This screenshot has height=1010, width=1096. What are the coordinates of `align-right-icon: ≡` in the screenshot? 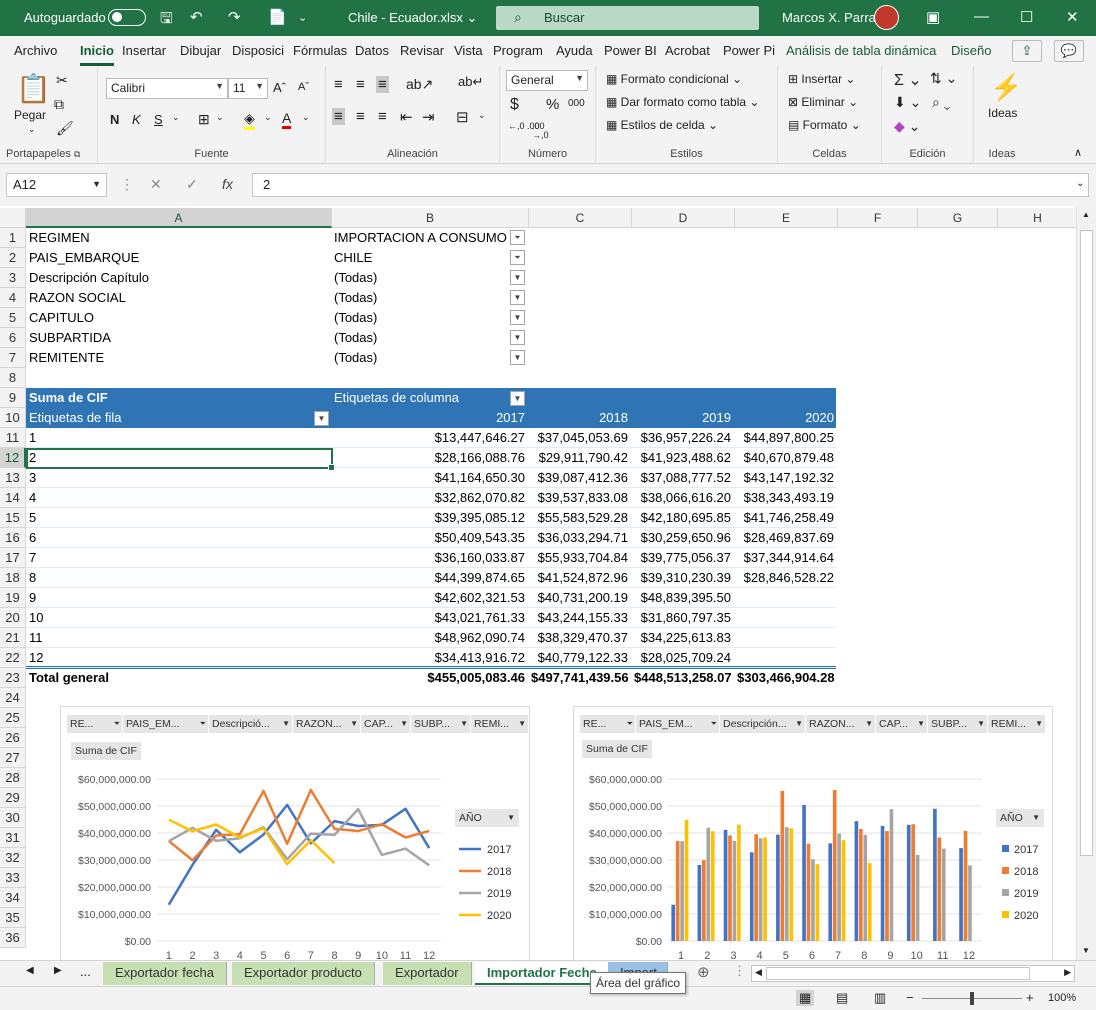 It's located at (382, 116).